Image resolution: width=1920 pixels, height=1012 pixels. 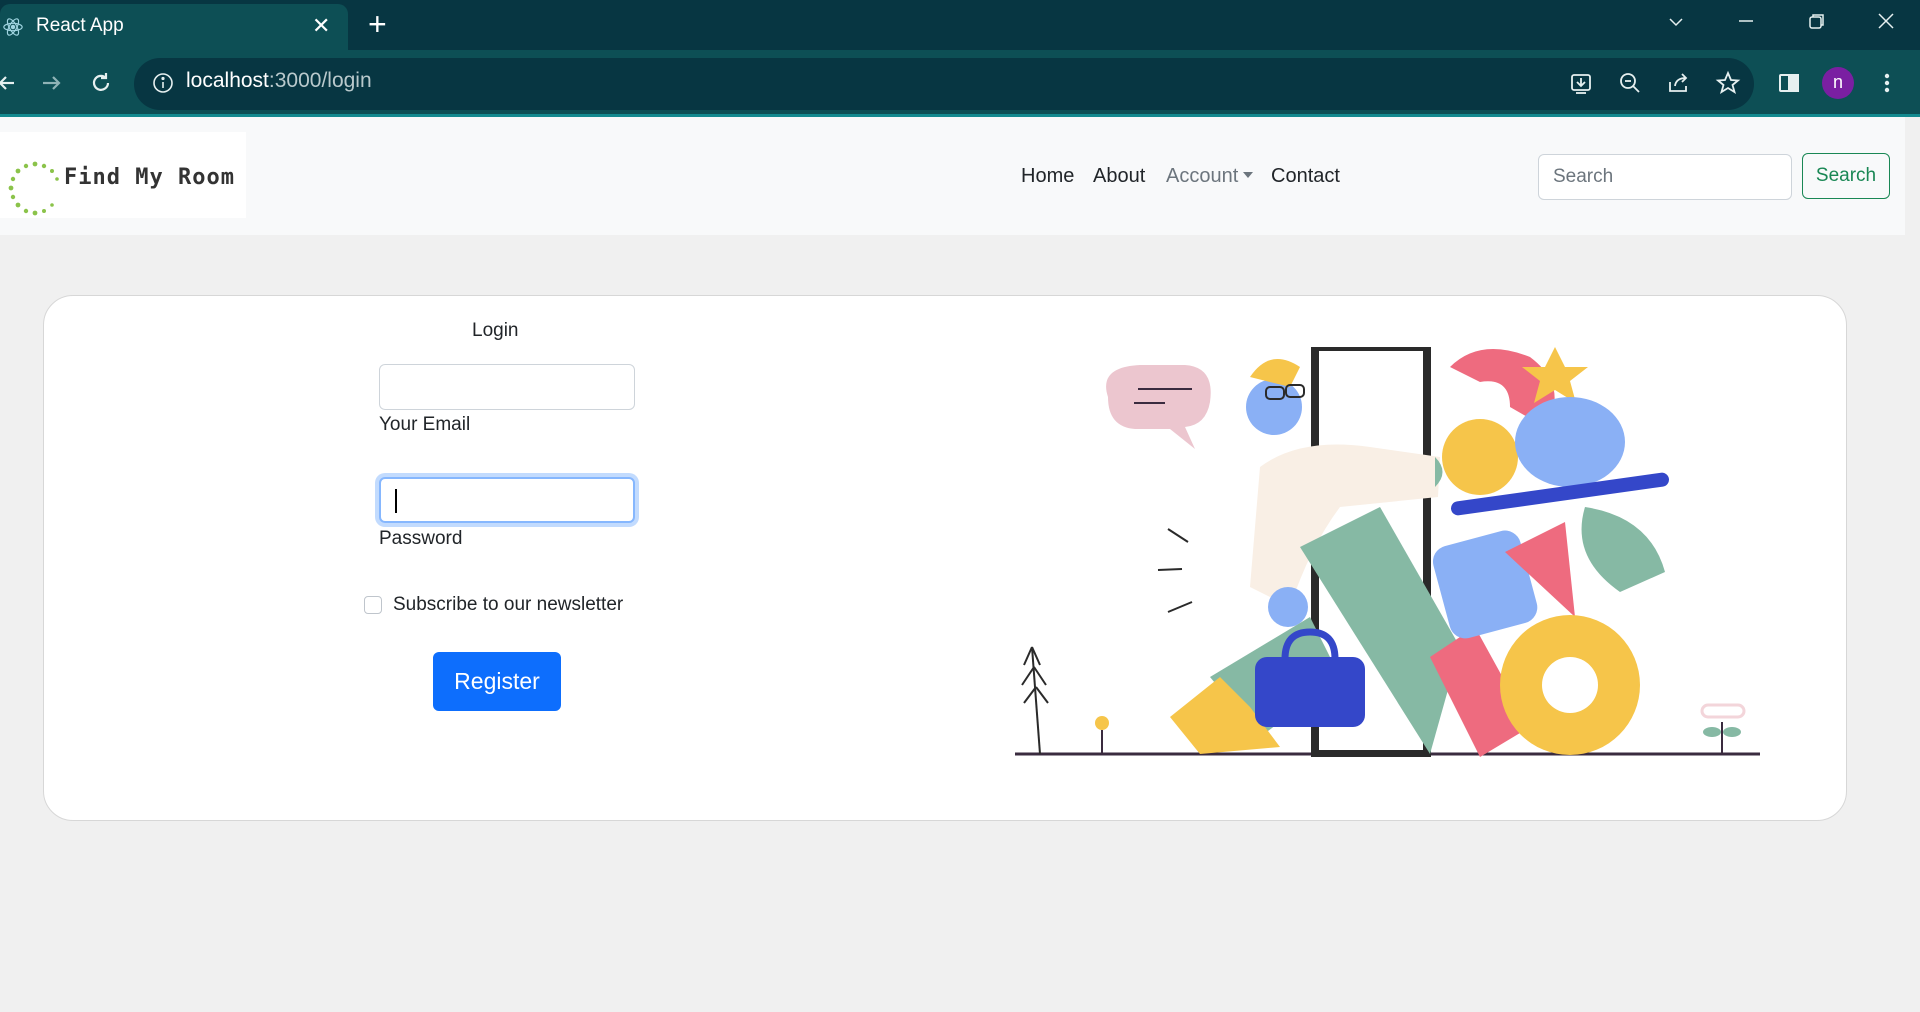 I want to click on site-logo: Find My Room, so click(x=123, y=175).